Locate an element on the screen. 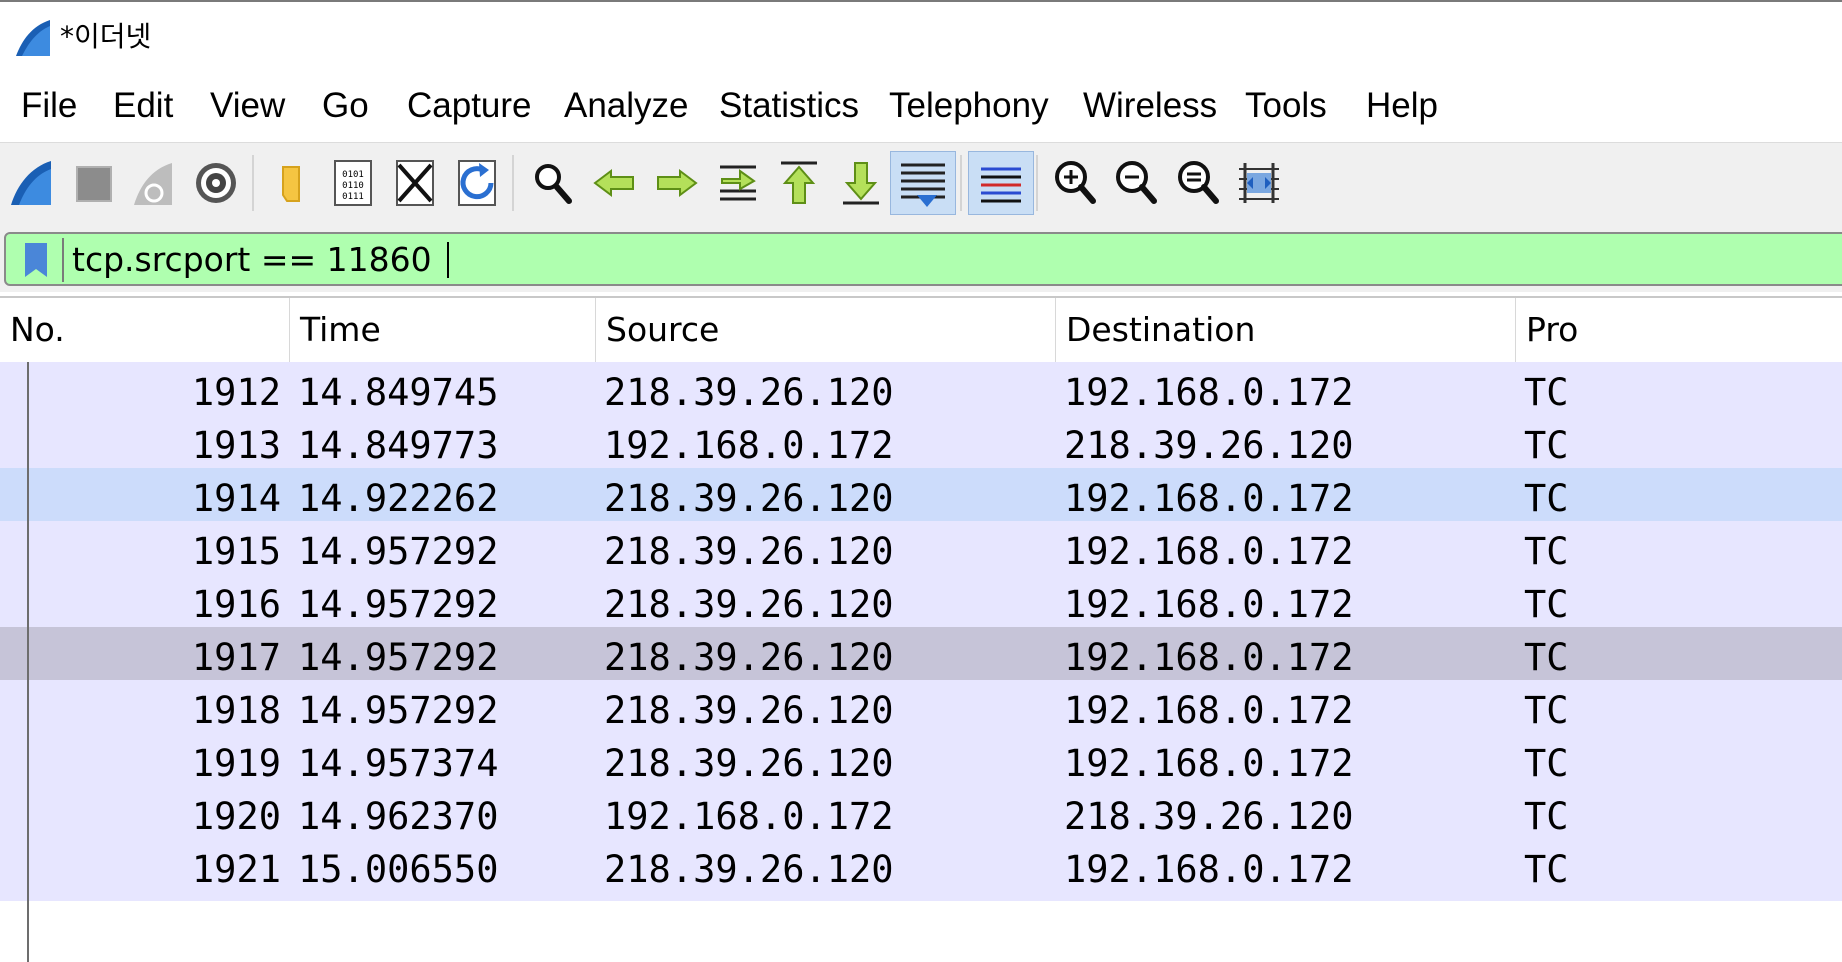  menu-telephony: Telephony is located at coordinates (969, 106).